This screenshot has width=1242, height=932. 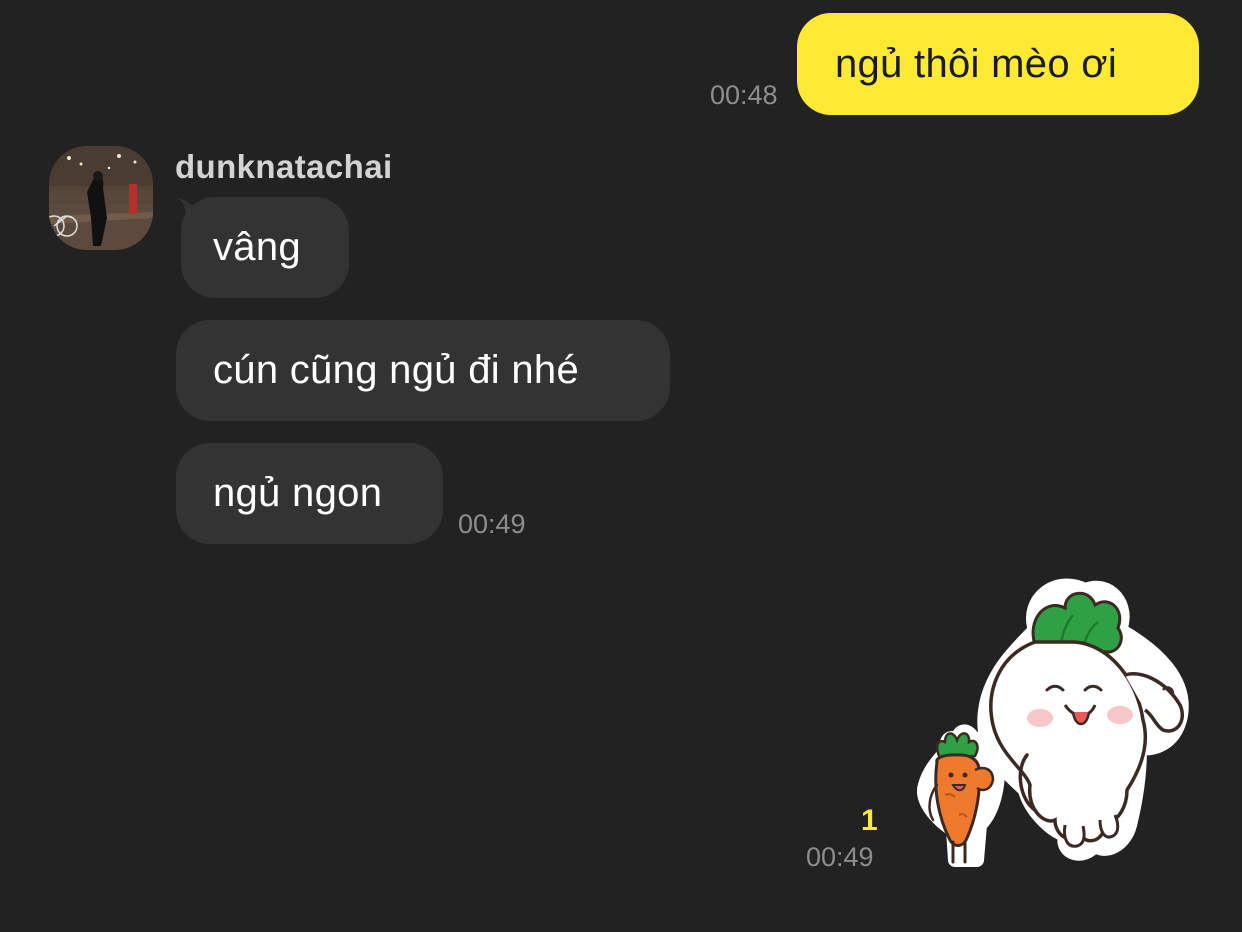 I want to click on message-timestamp: 00:48, so click(x=744, y=95).